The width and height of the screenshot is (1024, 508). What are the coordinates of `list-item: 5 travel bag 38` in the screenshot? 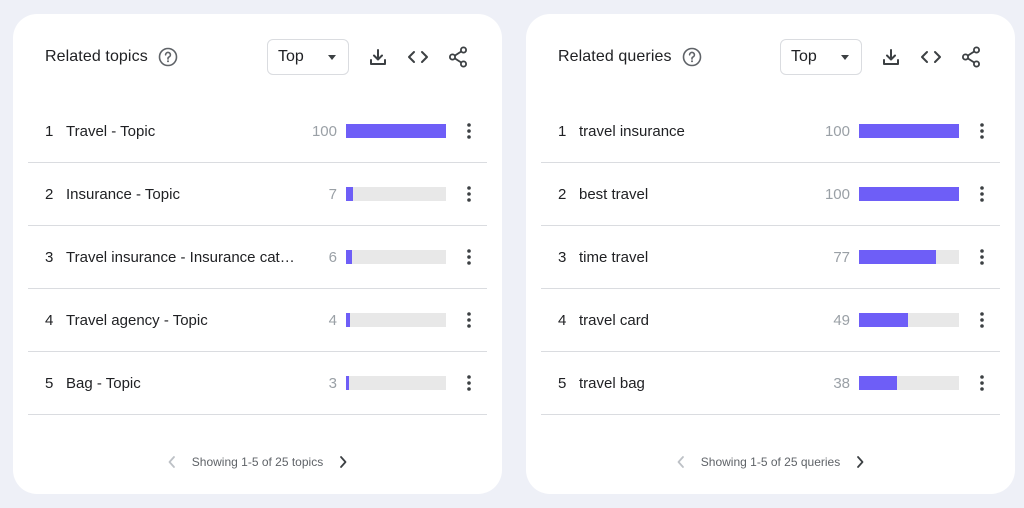 It's located at (770, 383).